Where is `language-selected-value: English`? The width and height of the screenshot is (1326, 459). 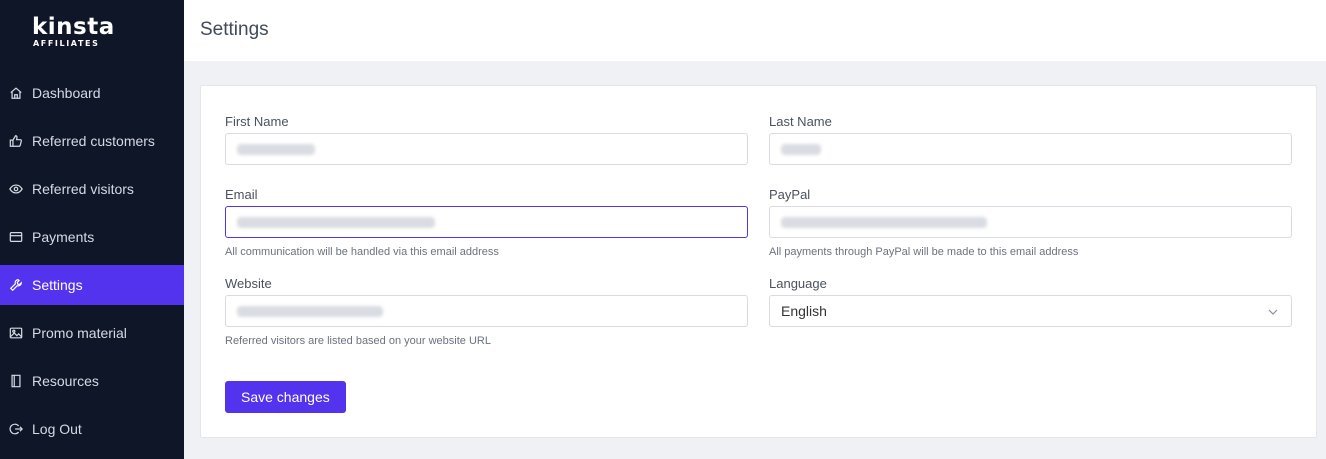
language-selected-value: English is located at coordinates (804, 311).